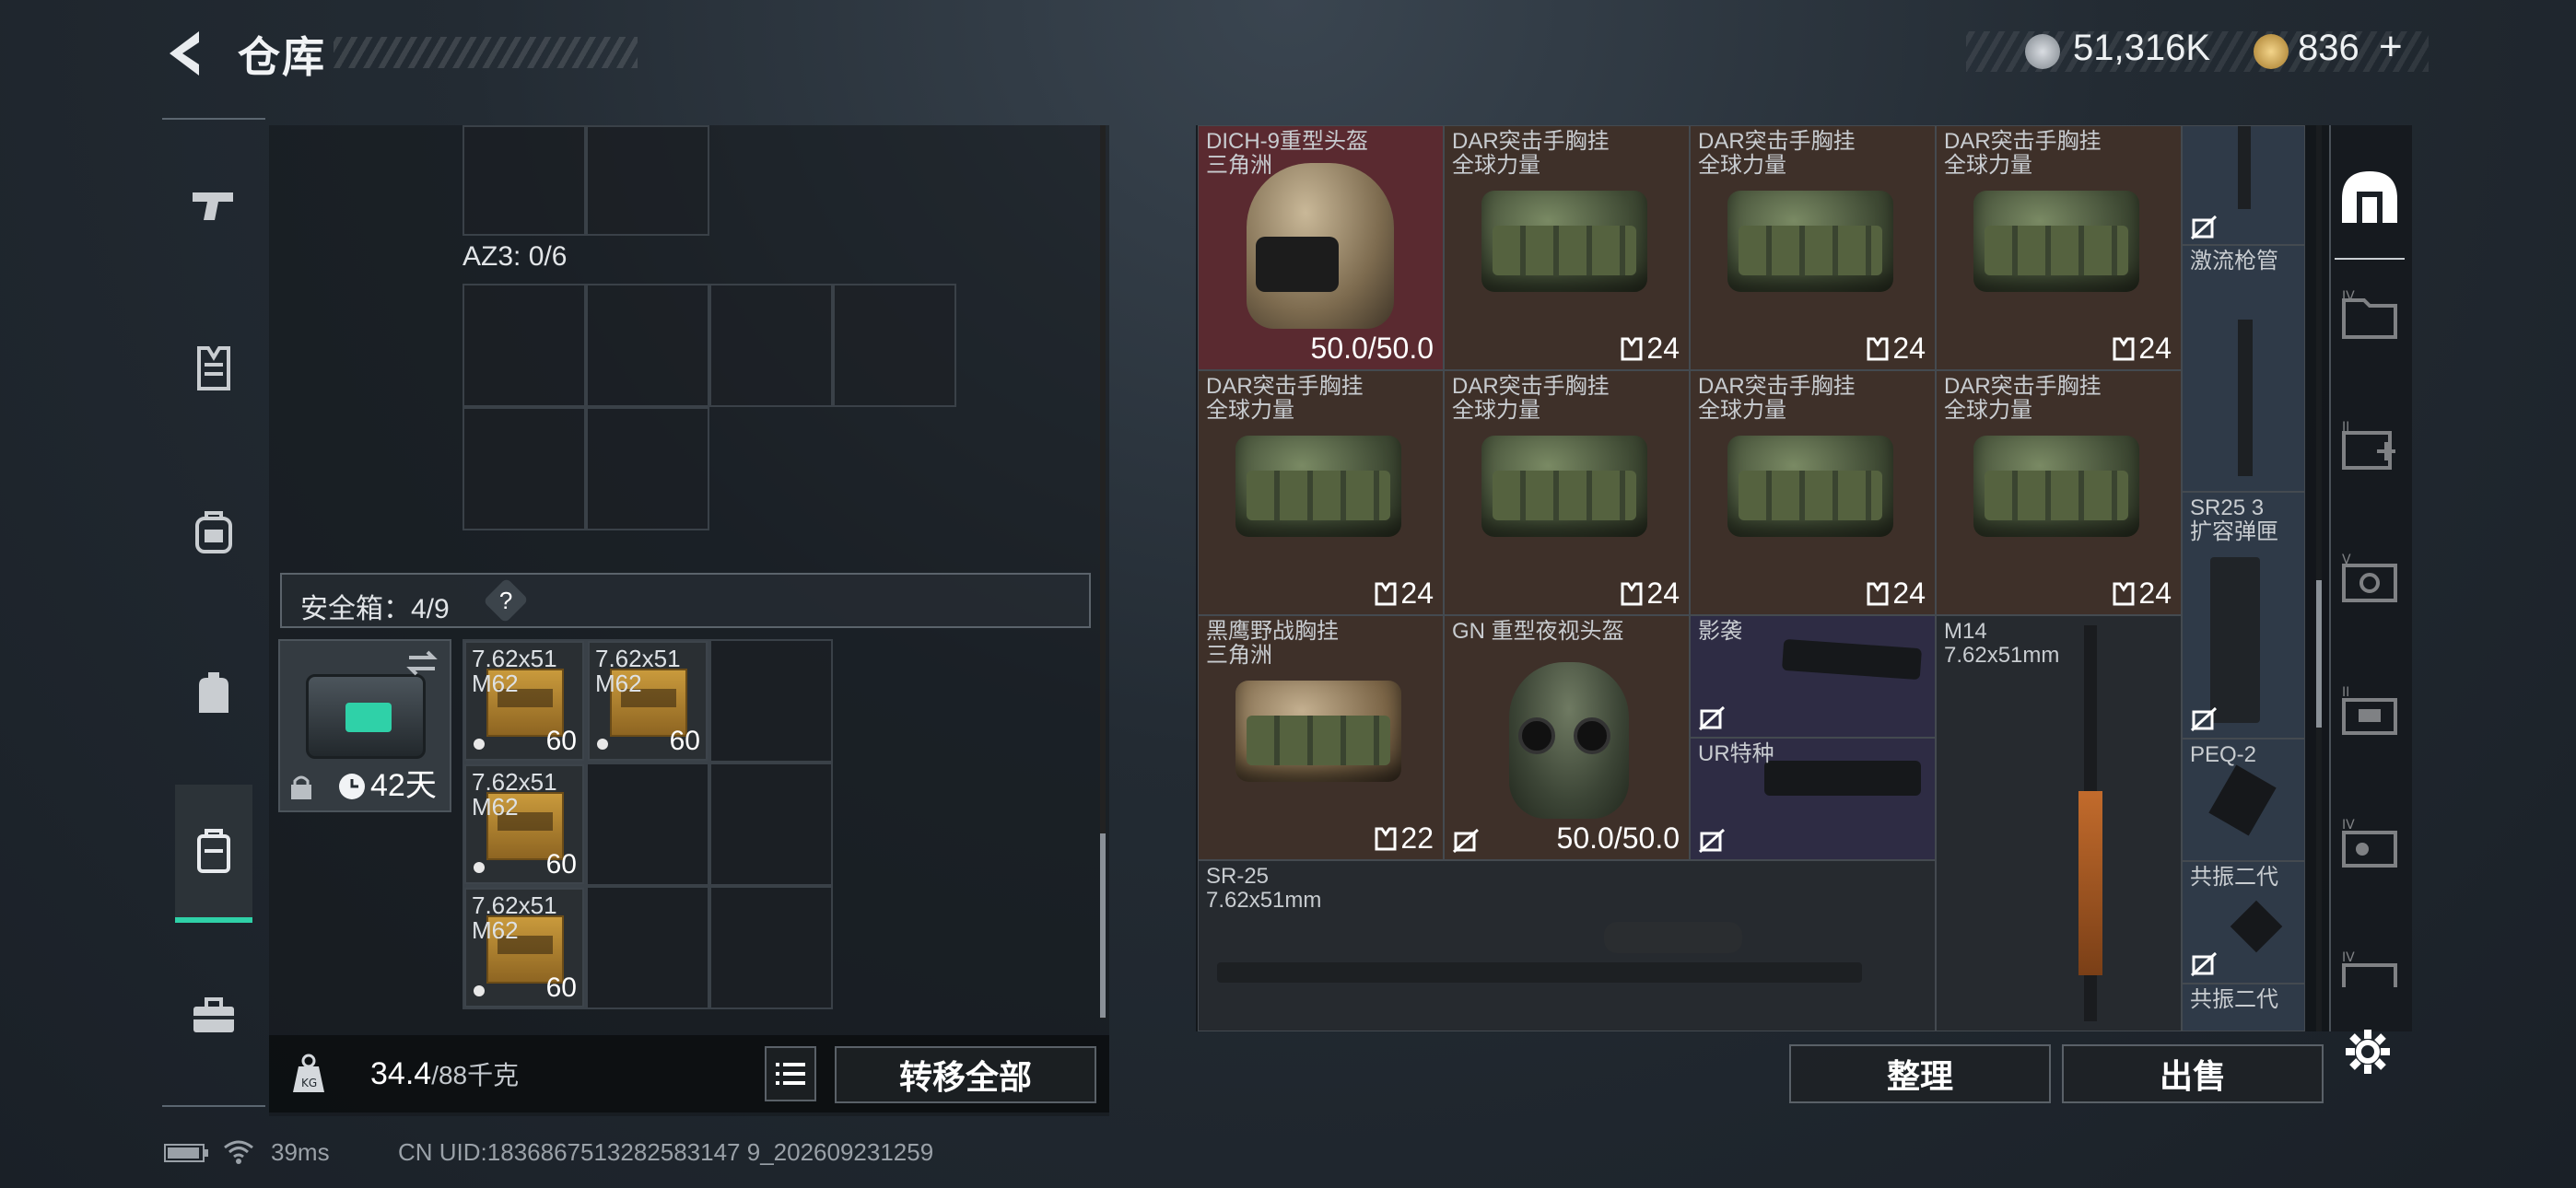  I want to click on filter-tier-4-weapon: IV, so click(2369, 319).